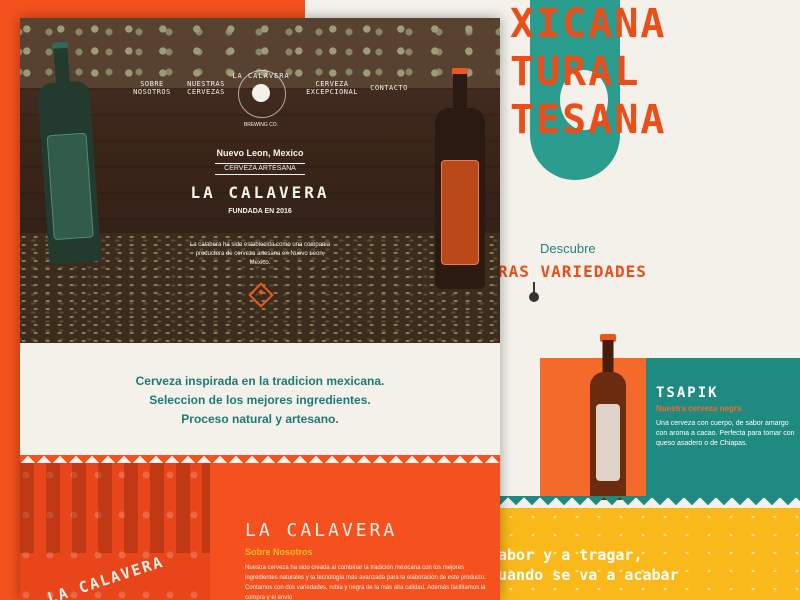 The image size is (800, 600). Describe the element at coordinates (588, 24) in the screenshot. I see `background-title-line: XICANA` at that location.